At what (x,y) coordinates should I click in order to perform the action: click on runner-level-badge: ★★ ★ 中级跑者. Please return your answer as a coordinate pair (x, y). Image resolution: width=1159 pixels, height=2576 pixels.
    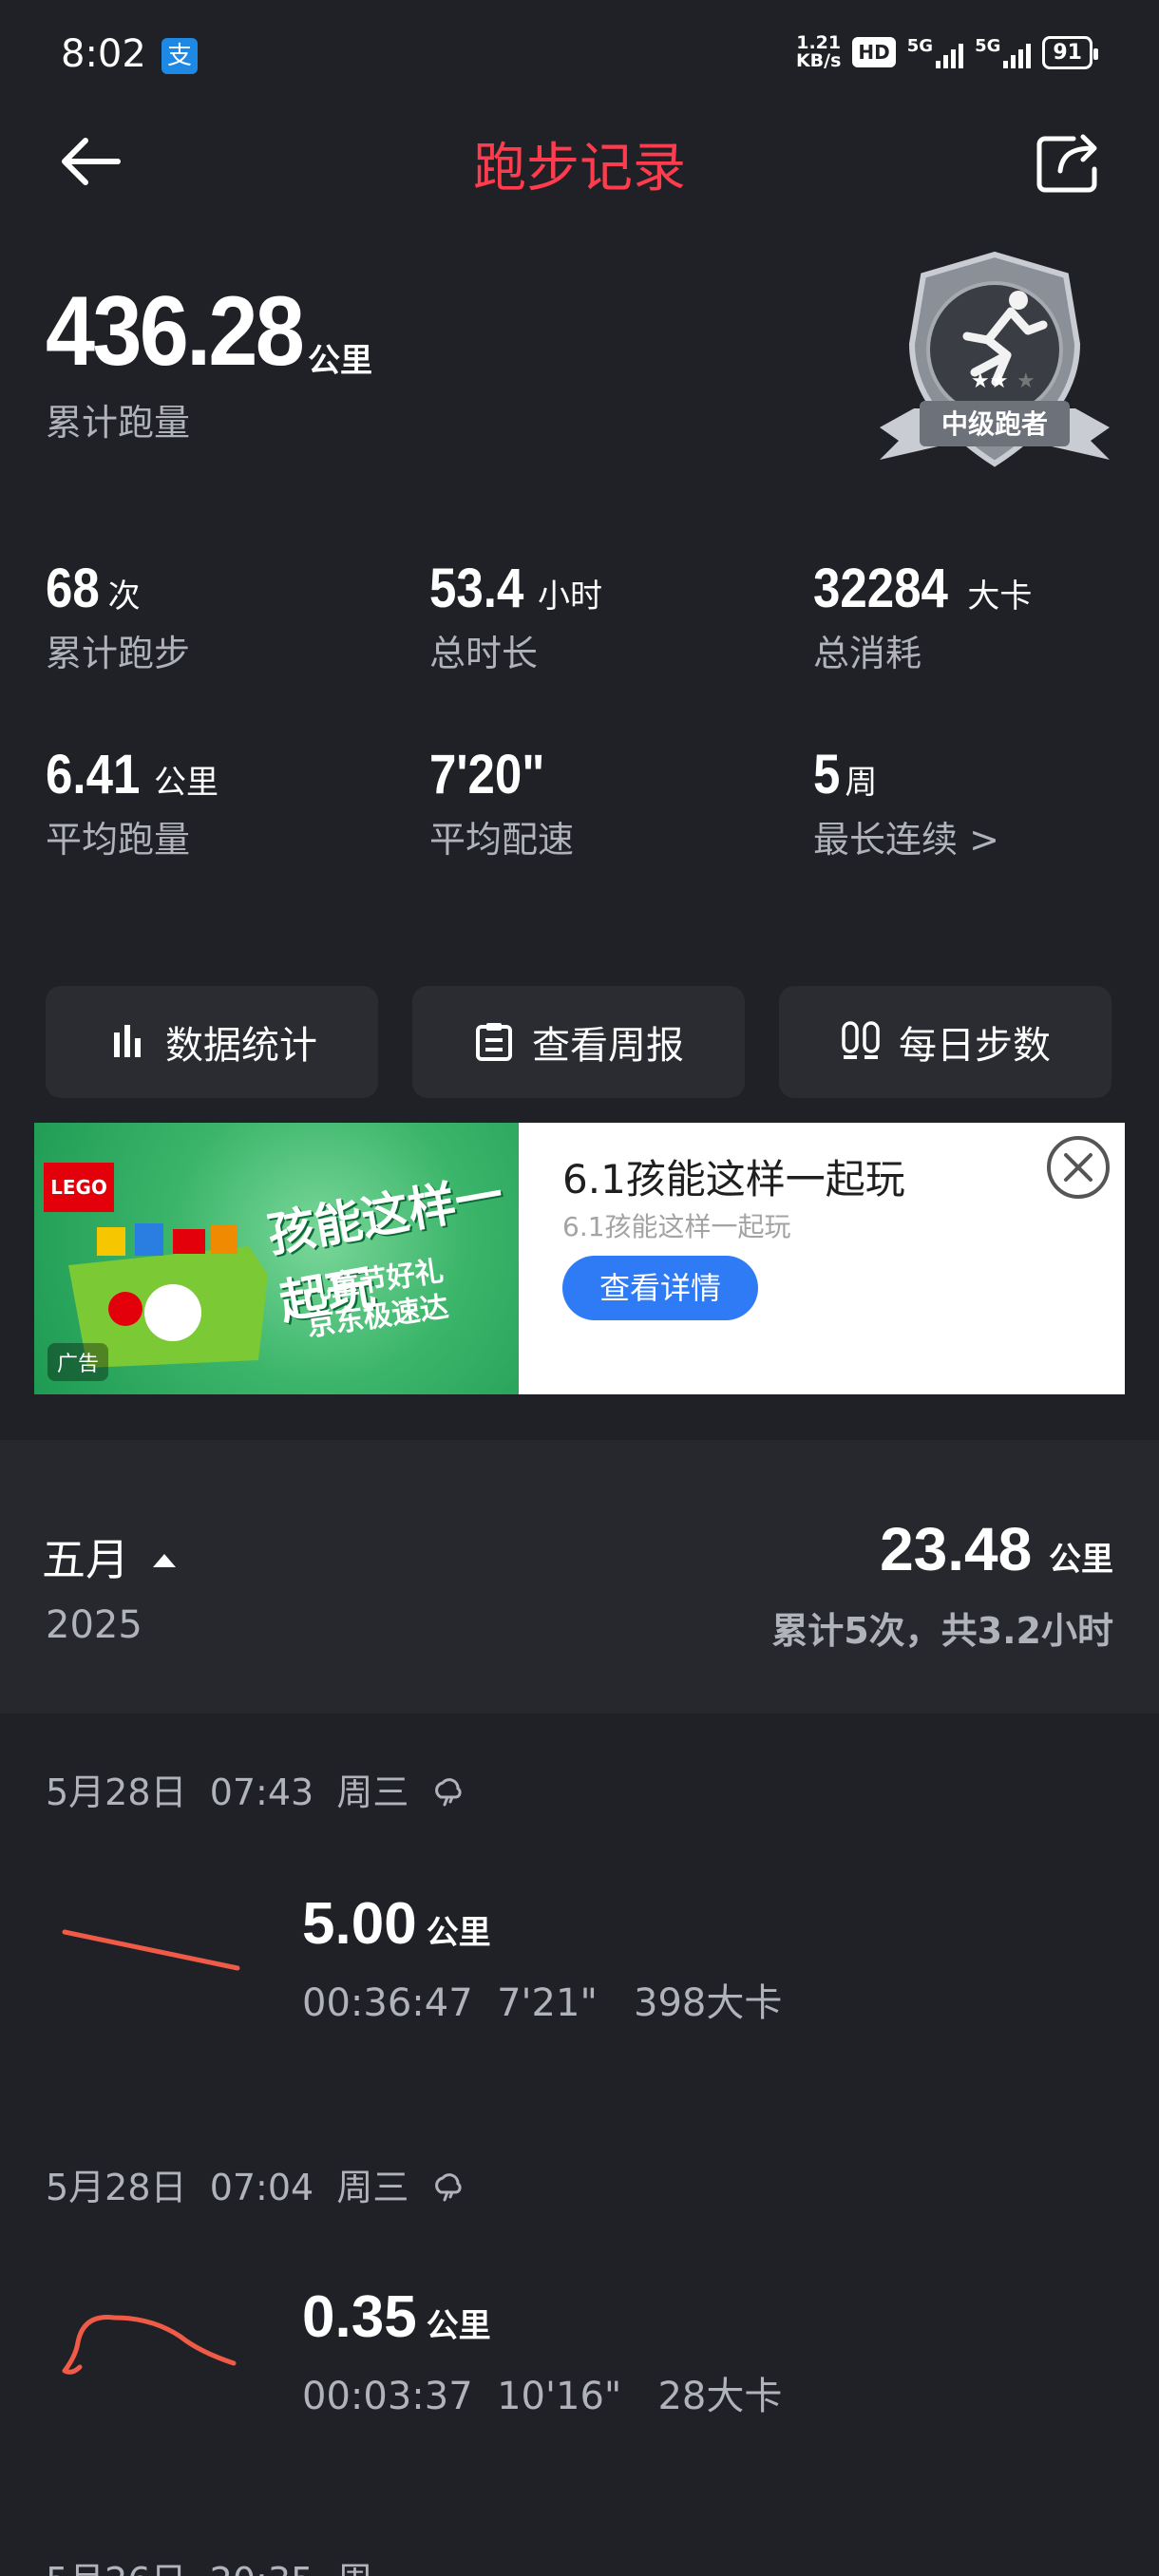
    Looking at the image, I should click on (994, 363).